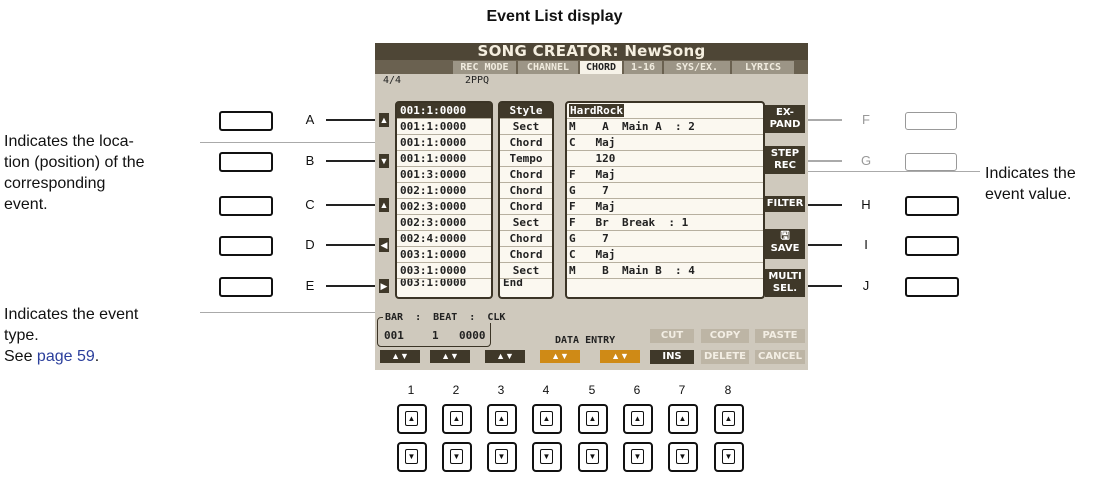 The image size is (1109, 480). I want to click on event-value-cell: HardRock, so click(665, 111).